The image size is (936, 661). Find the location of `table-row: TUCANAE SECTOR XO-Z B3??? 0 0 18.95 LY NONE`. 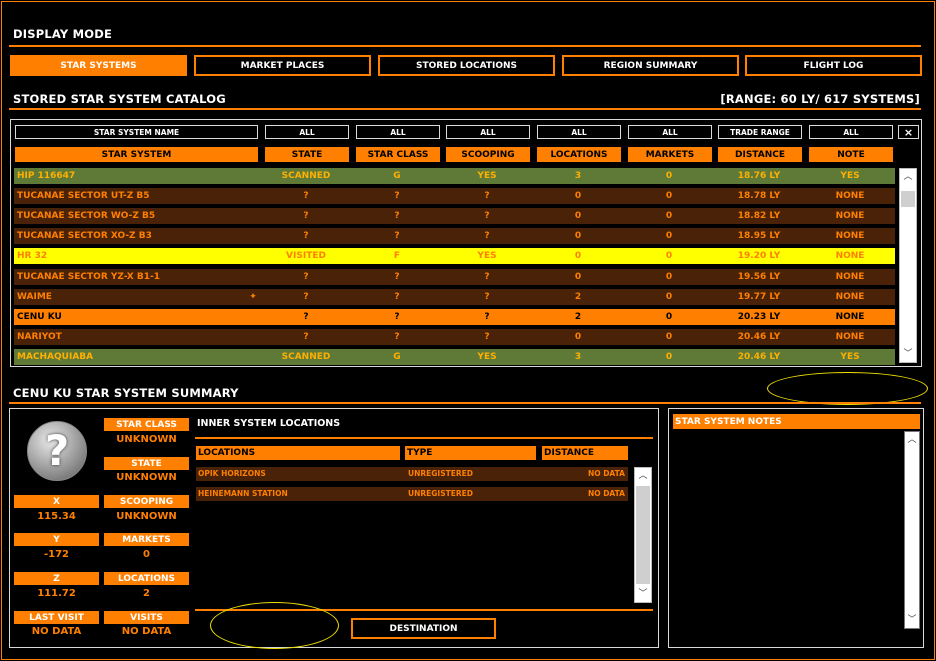

table-row: TUCANAE SECTOR XO-Z B3??? 0 0 18.95 LY NONE is located at coordinates (454, 236).